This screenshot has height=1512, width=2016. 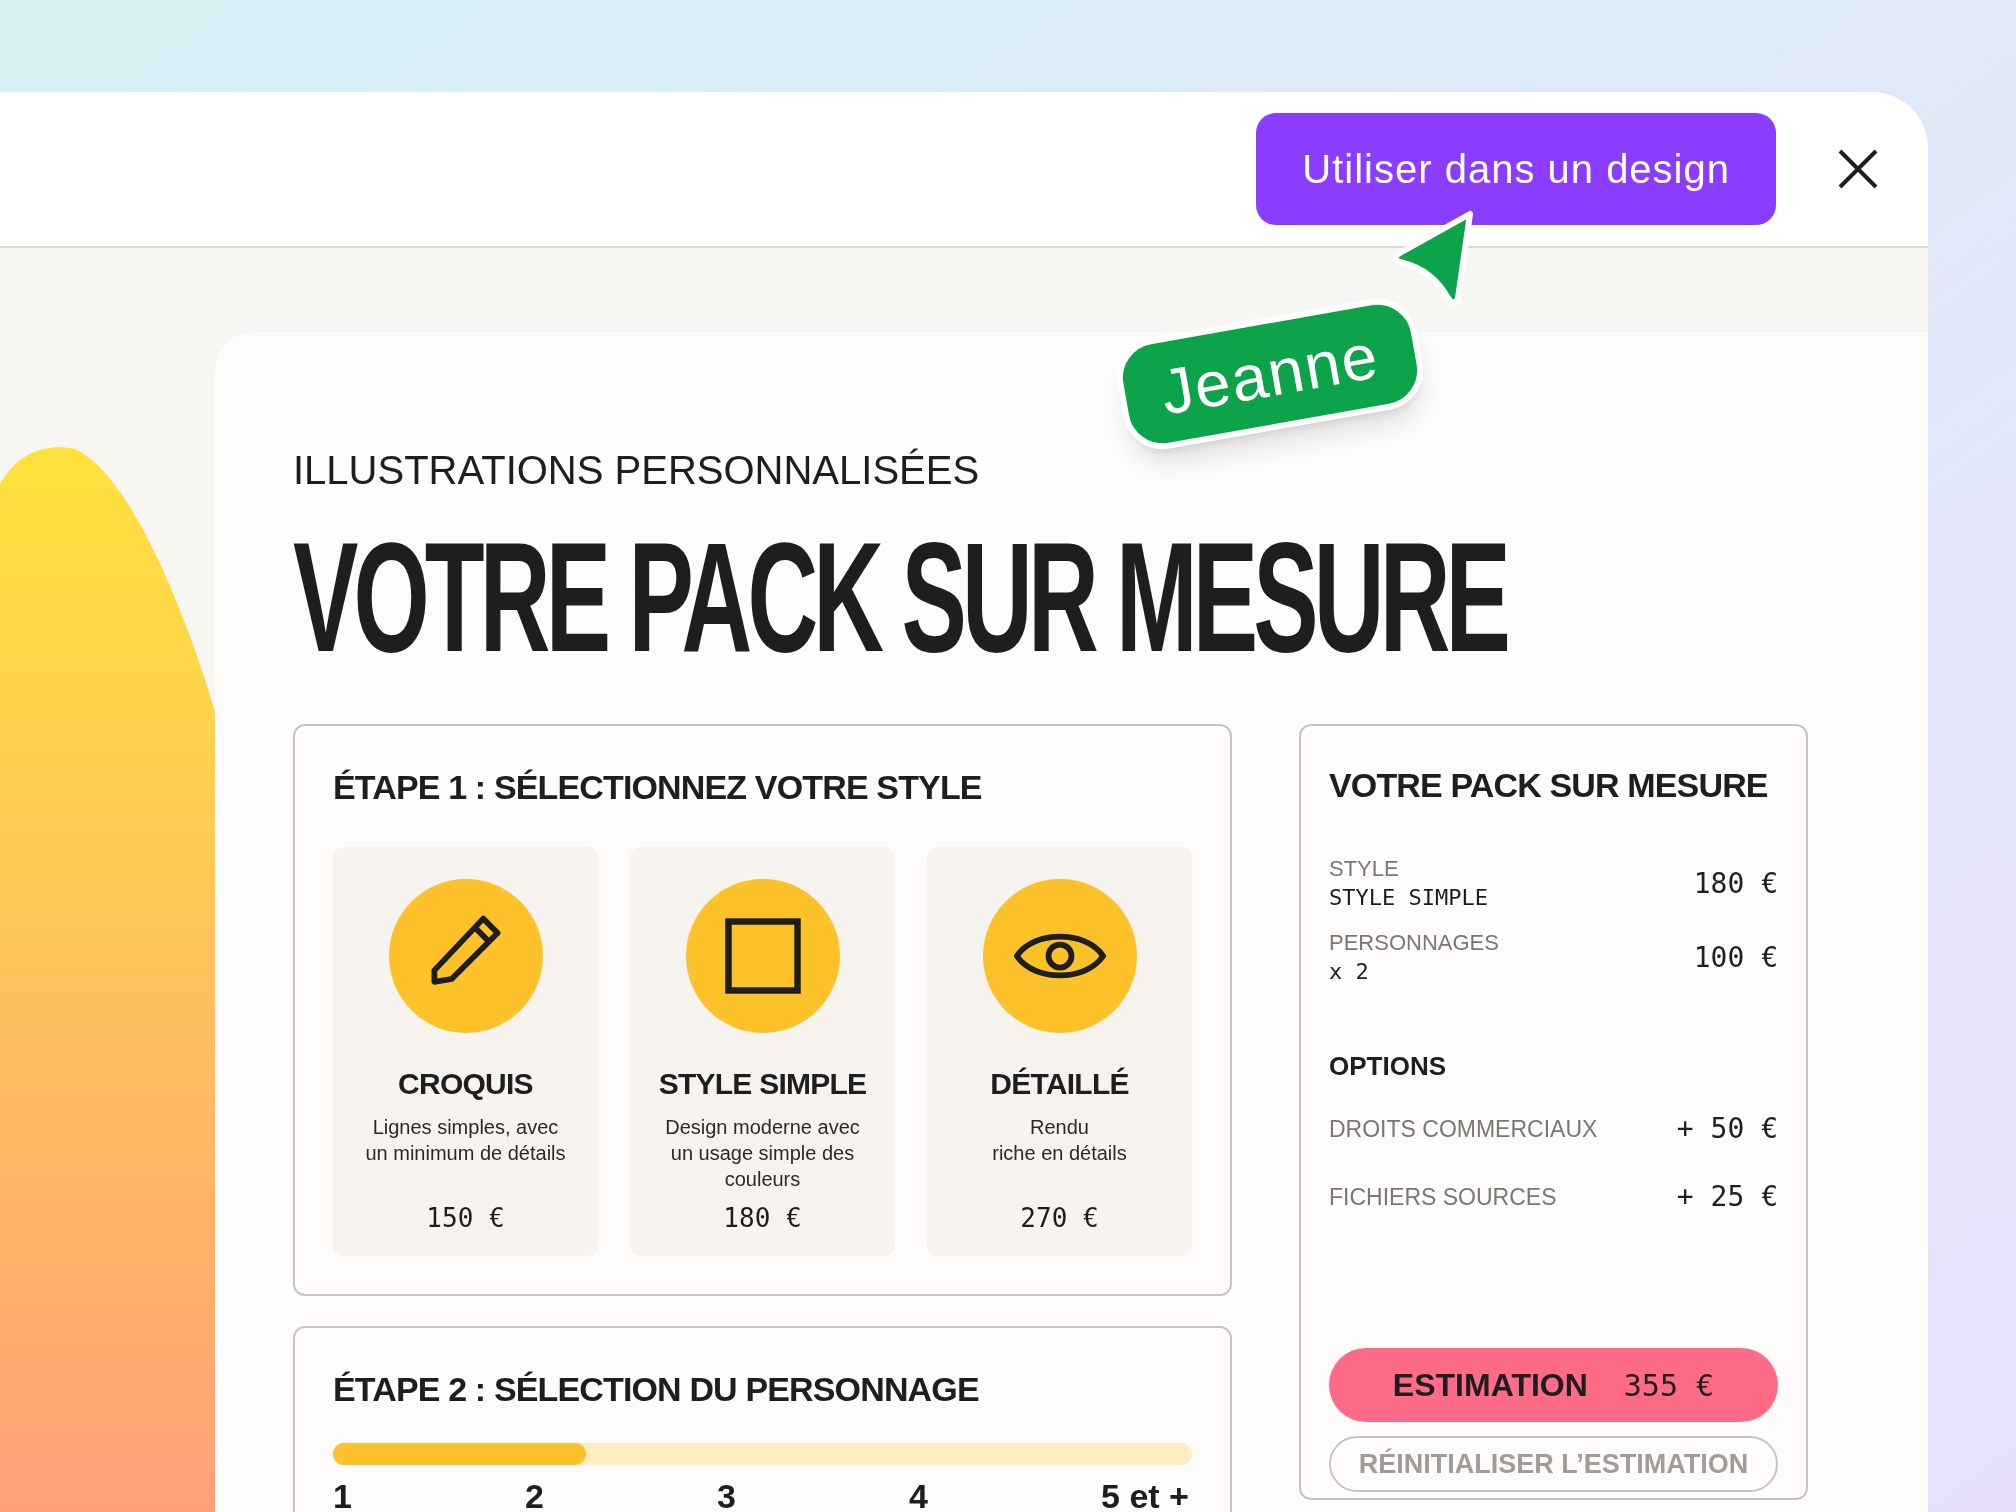 What do you see at coordinates (1463, 1129) in the screenshot?
I see `option-label: DROITS COMMERCIAUX` at bounding box center [1463, 1129].